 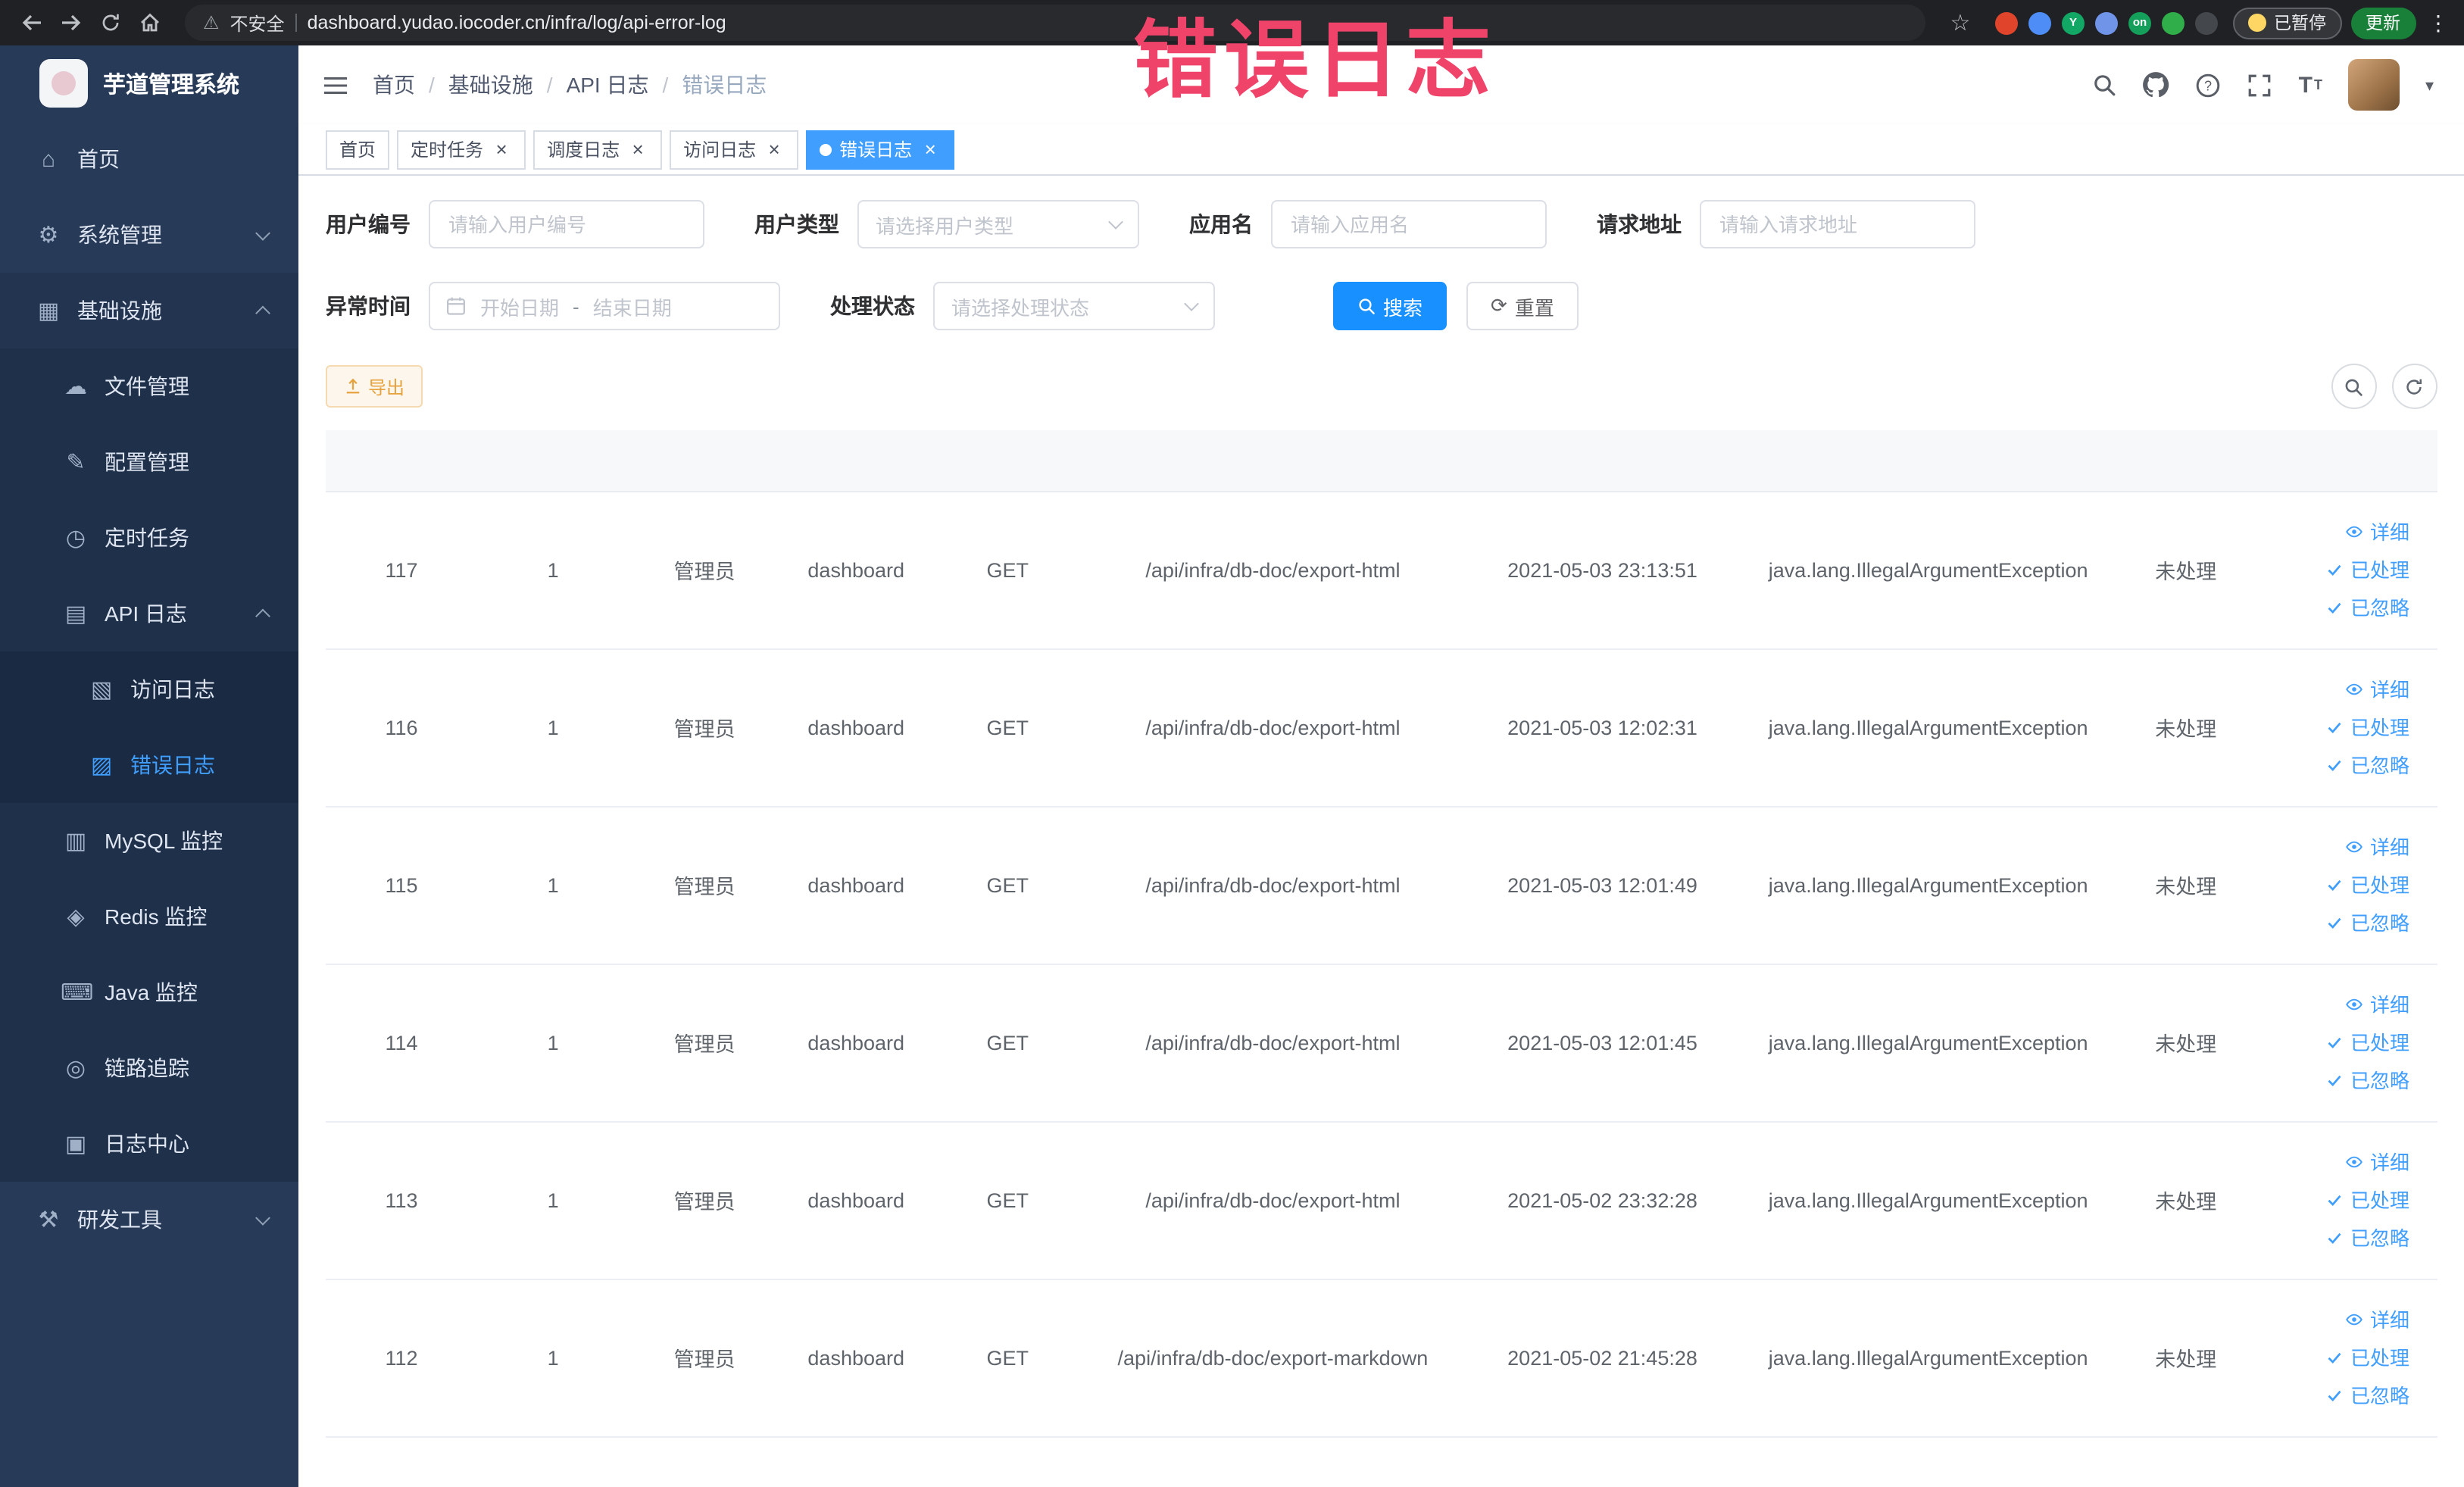 What do you see at coordinates (998, 224) in the screenshot?
I see `user-type-select: 请选择用户类型` at bounding box center [998, 224].